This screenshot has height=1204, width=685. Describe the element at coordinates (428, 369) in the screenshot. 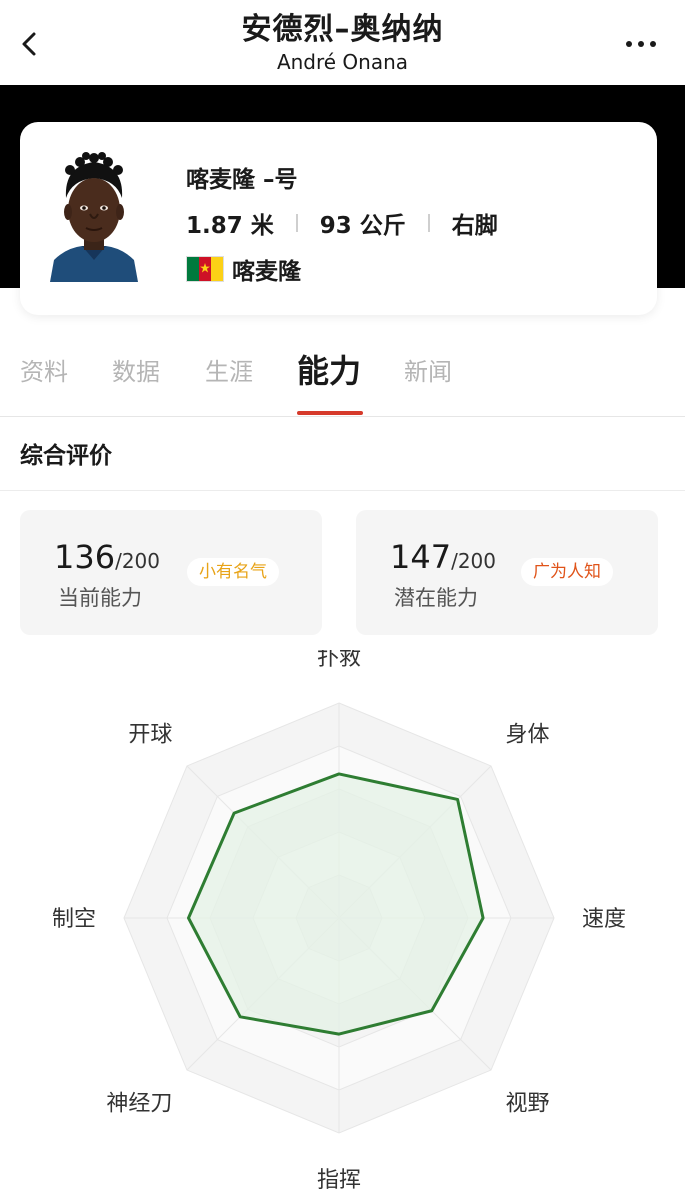

I see `tab-news: 新闻` at that location.